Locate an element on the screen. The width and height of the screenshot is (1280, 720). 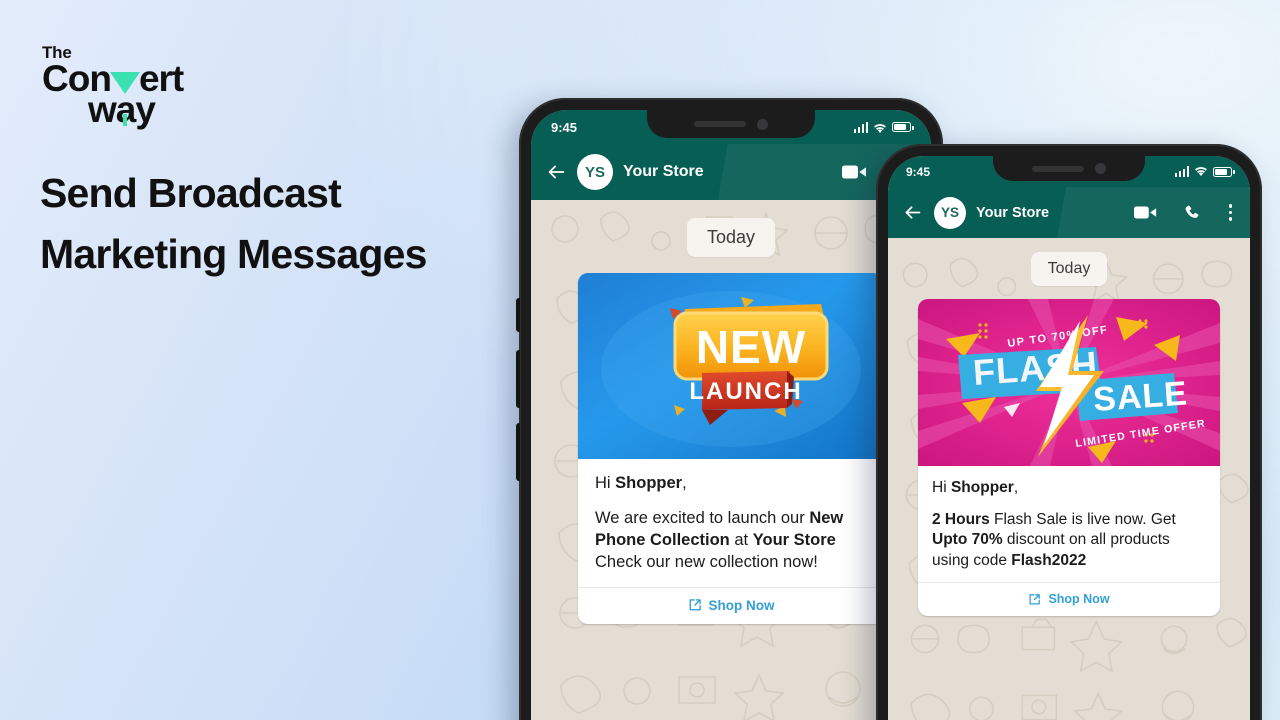
headline-line-1: Send Broadcast is located at coordinates (191, 193).